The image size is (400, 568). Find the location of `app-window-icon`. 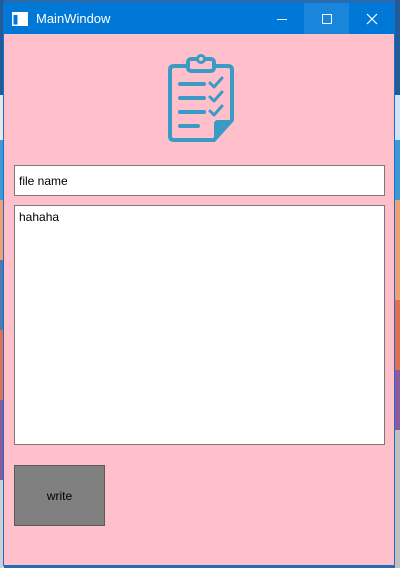

app-window-icon is located at coordinates (20, 19).